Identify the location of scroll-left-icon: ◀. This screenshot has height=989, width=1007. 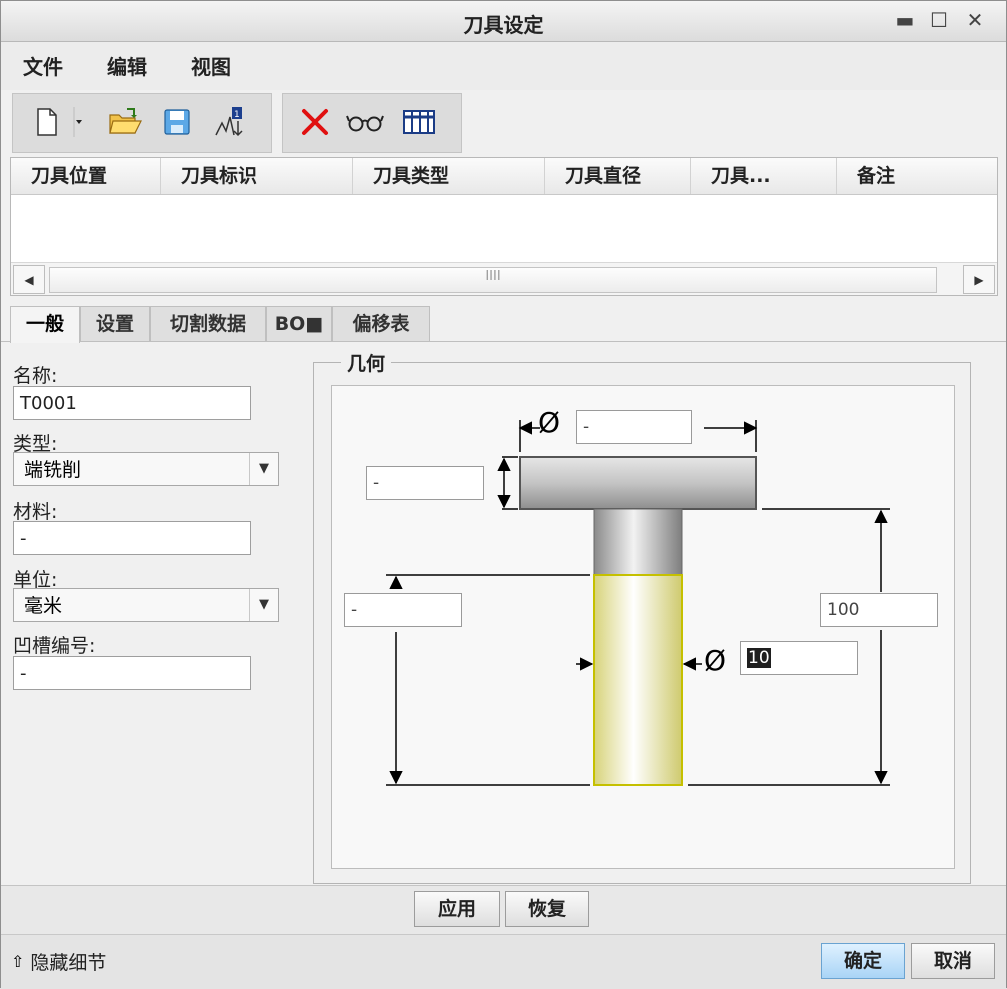
(29, 279).